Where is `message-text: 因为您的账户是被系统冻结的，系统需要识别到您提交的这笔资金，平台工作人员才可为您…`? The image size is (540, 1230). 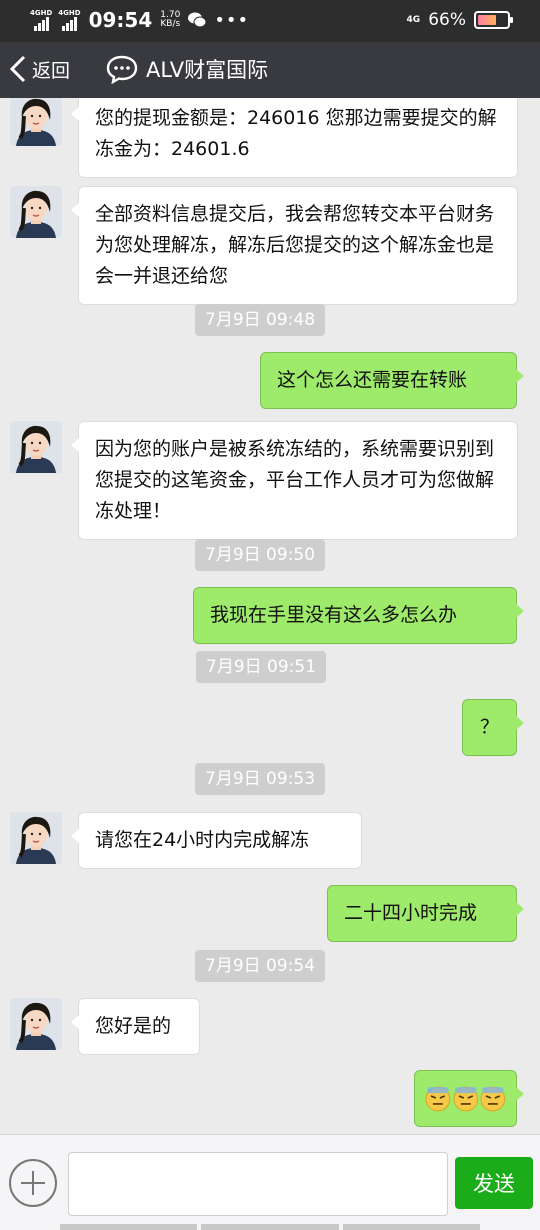
message-text: 因为您的账户是被系统冻结的，系统需要识别到您提交的这笔资金，平台工作人员才可为您… is located at coordinates (295, 480).